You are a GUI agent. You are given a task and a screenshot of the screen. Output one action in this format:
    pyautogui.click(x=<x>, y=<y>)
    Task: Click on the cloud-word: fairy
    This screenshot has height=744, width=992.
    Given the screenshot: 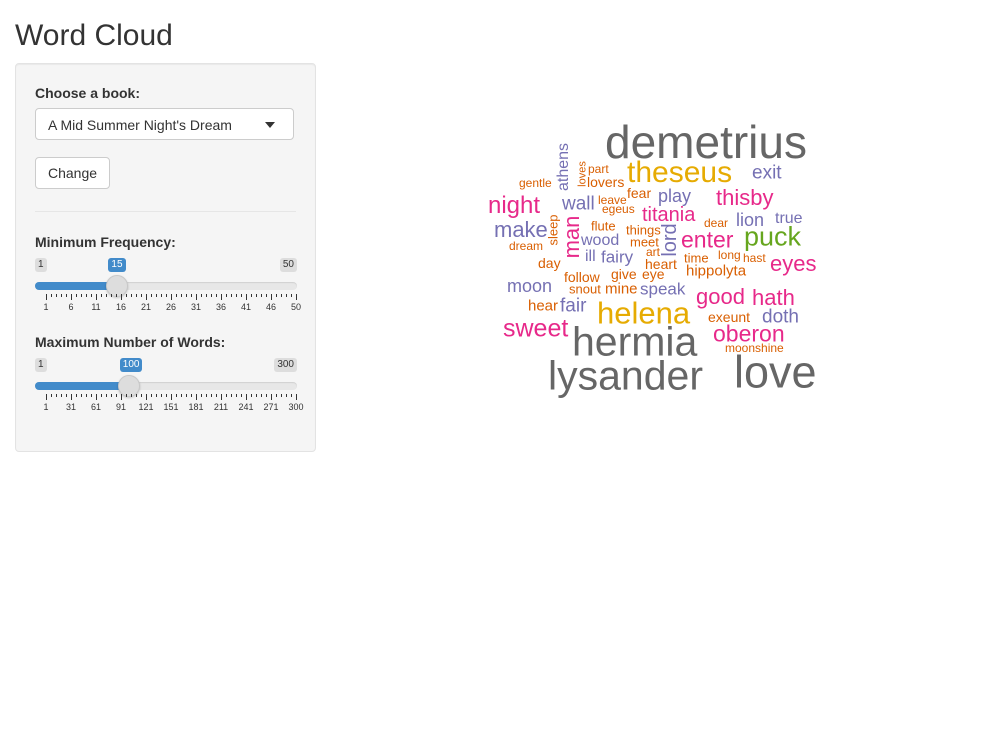 What is the action you would take?
    pyautogui.click(x=617, y=257)
    